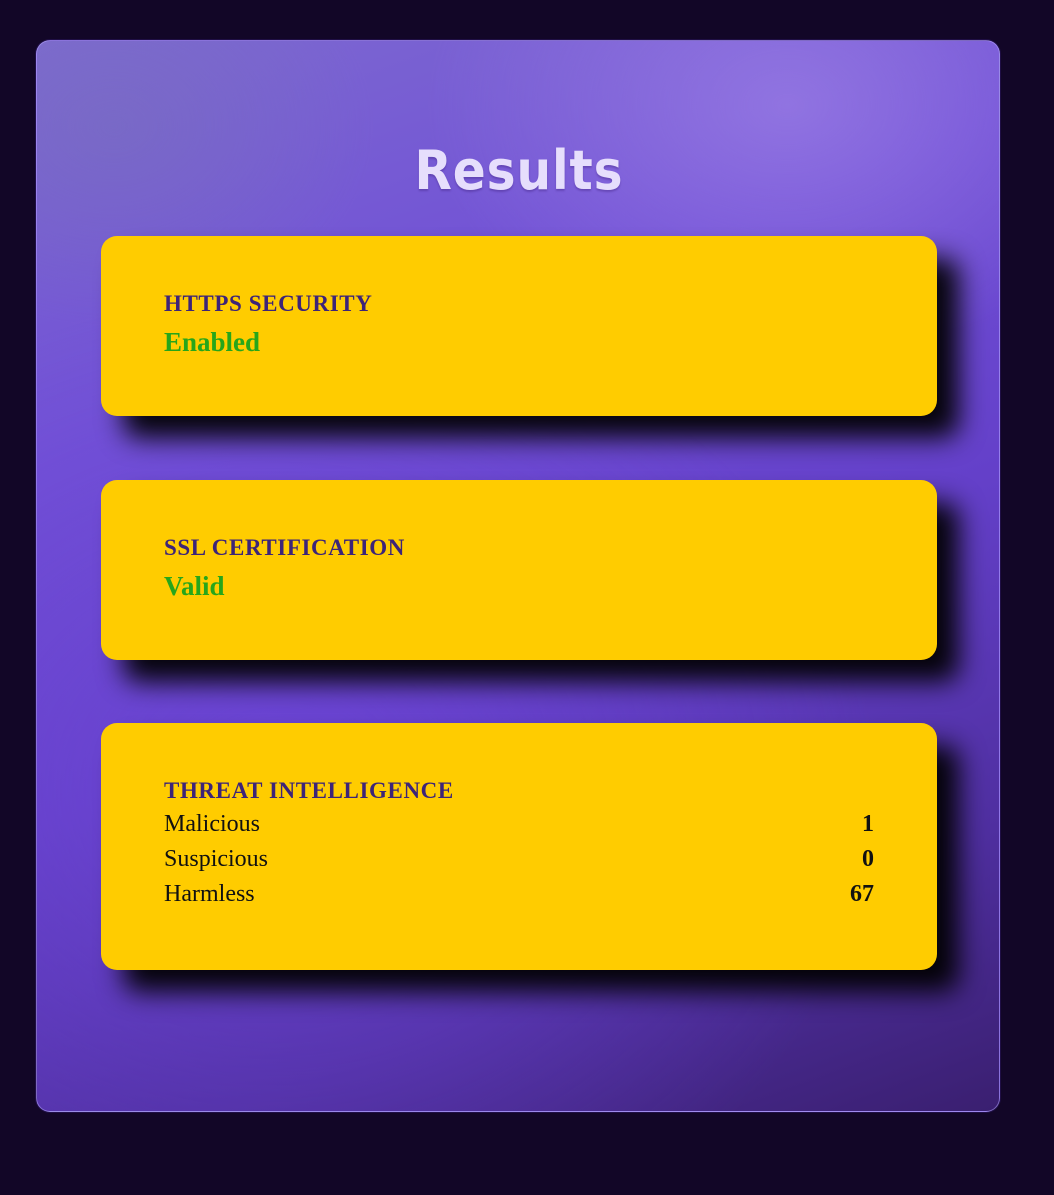 The height and width of the screenshot is (1195, 1054). I want to click on threat-stats-list: Malicious 1 Suspicious 0 Harmless 67, so click(519, 859).